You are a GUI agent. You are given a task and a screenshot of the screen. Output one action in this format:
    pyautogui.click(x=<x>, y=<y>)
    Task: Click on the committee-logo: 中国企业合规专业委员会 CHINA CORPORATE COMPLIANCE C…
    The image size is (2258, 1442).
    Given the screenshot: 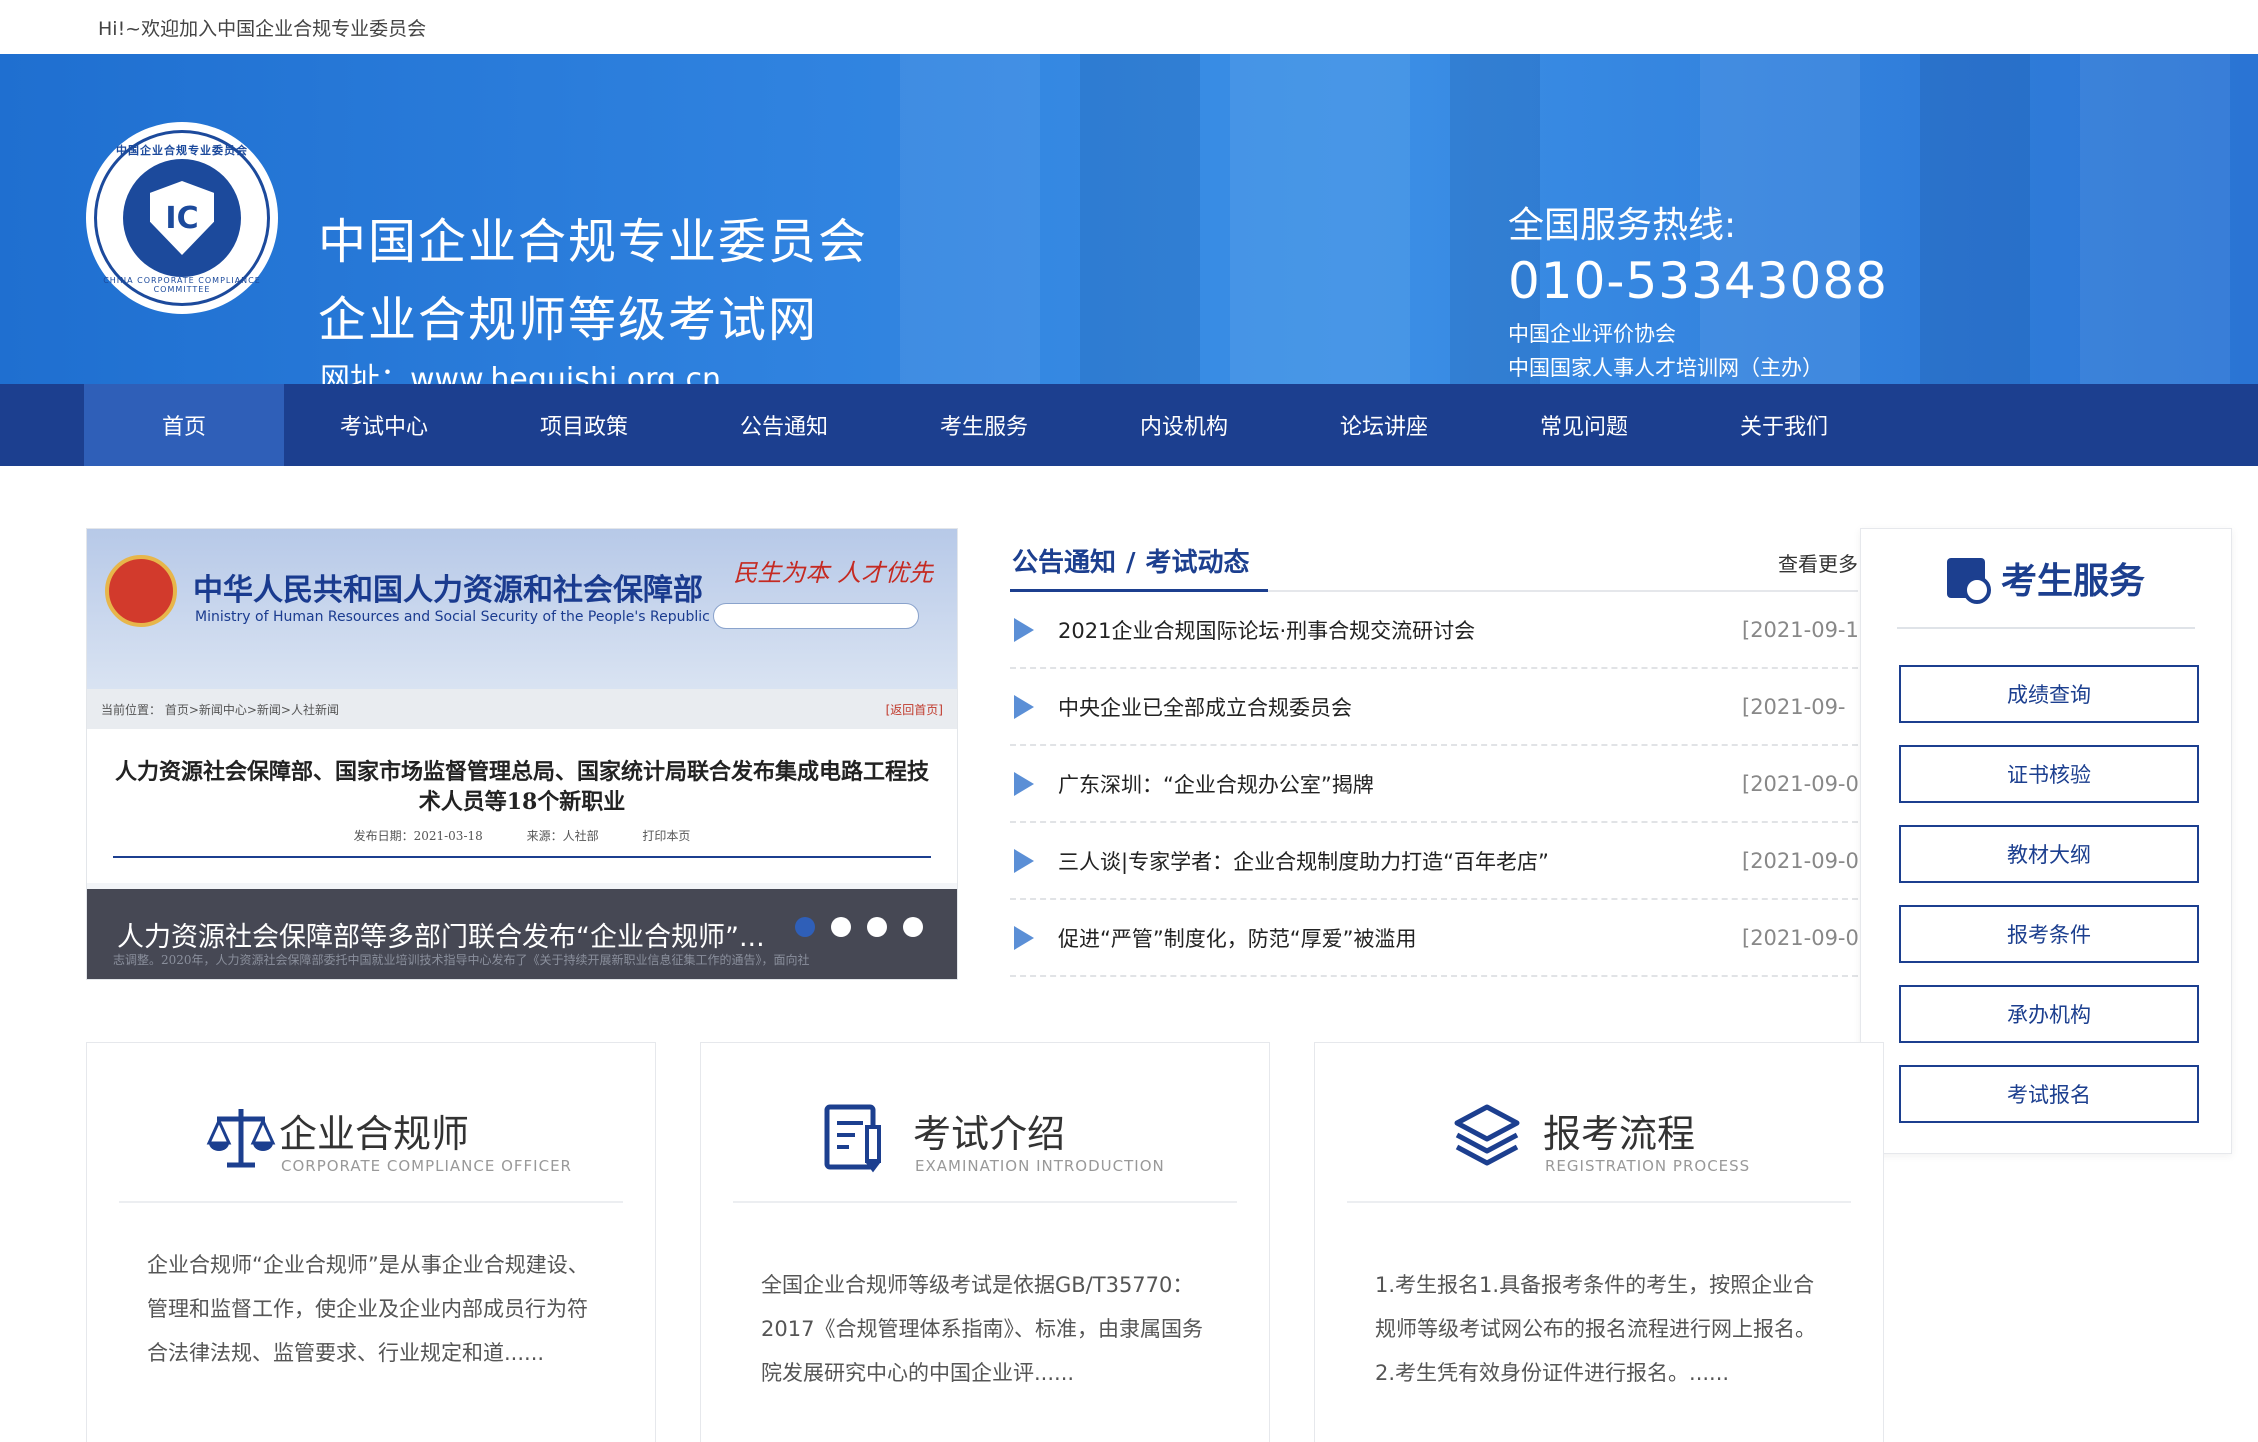 What is the action you would take?
    pyautogui.click(x=182, y=218)
    